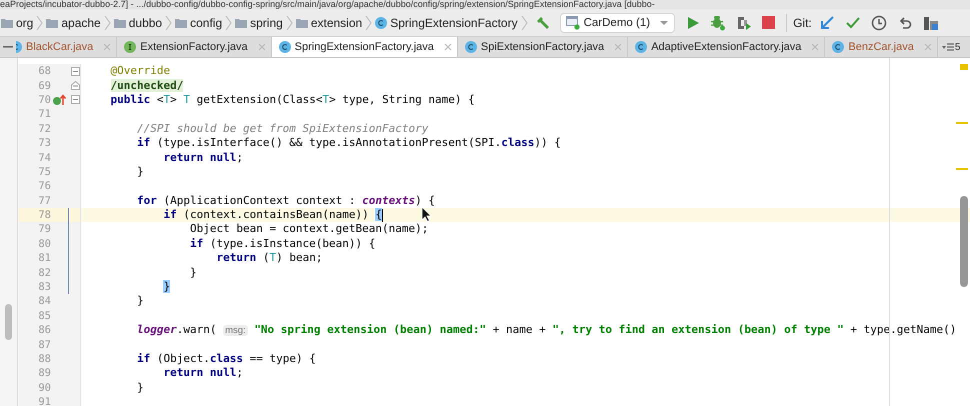 The image size is (970, 406). I want to click on editor-tab: ExtensionFactory.java, so click(194, 47).